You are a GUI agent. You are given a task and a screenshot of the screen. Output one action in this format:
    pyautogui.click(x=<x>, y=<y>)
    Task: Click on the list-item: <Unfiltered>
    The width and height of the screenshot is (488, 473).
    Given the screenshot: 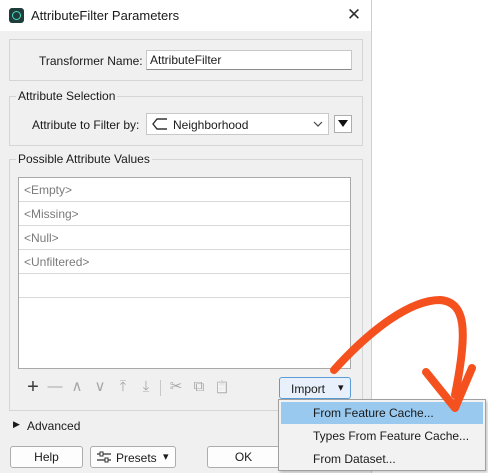 What is the action you would take?
    pyautogui.click(x=184, y=262)
    